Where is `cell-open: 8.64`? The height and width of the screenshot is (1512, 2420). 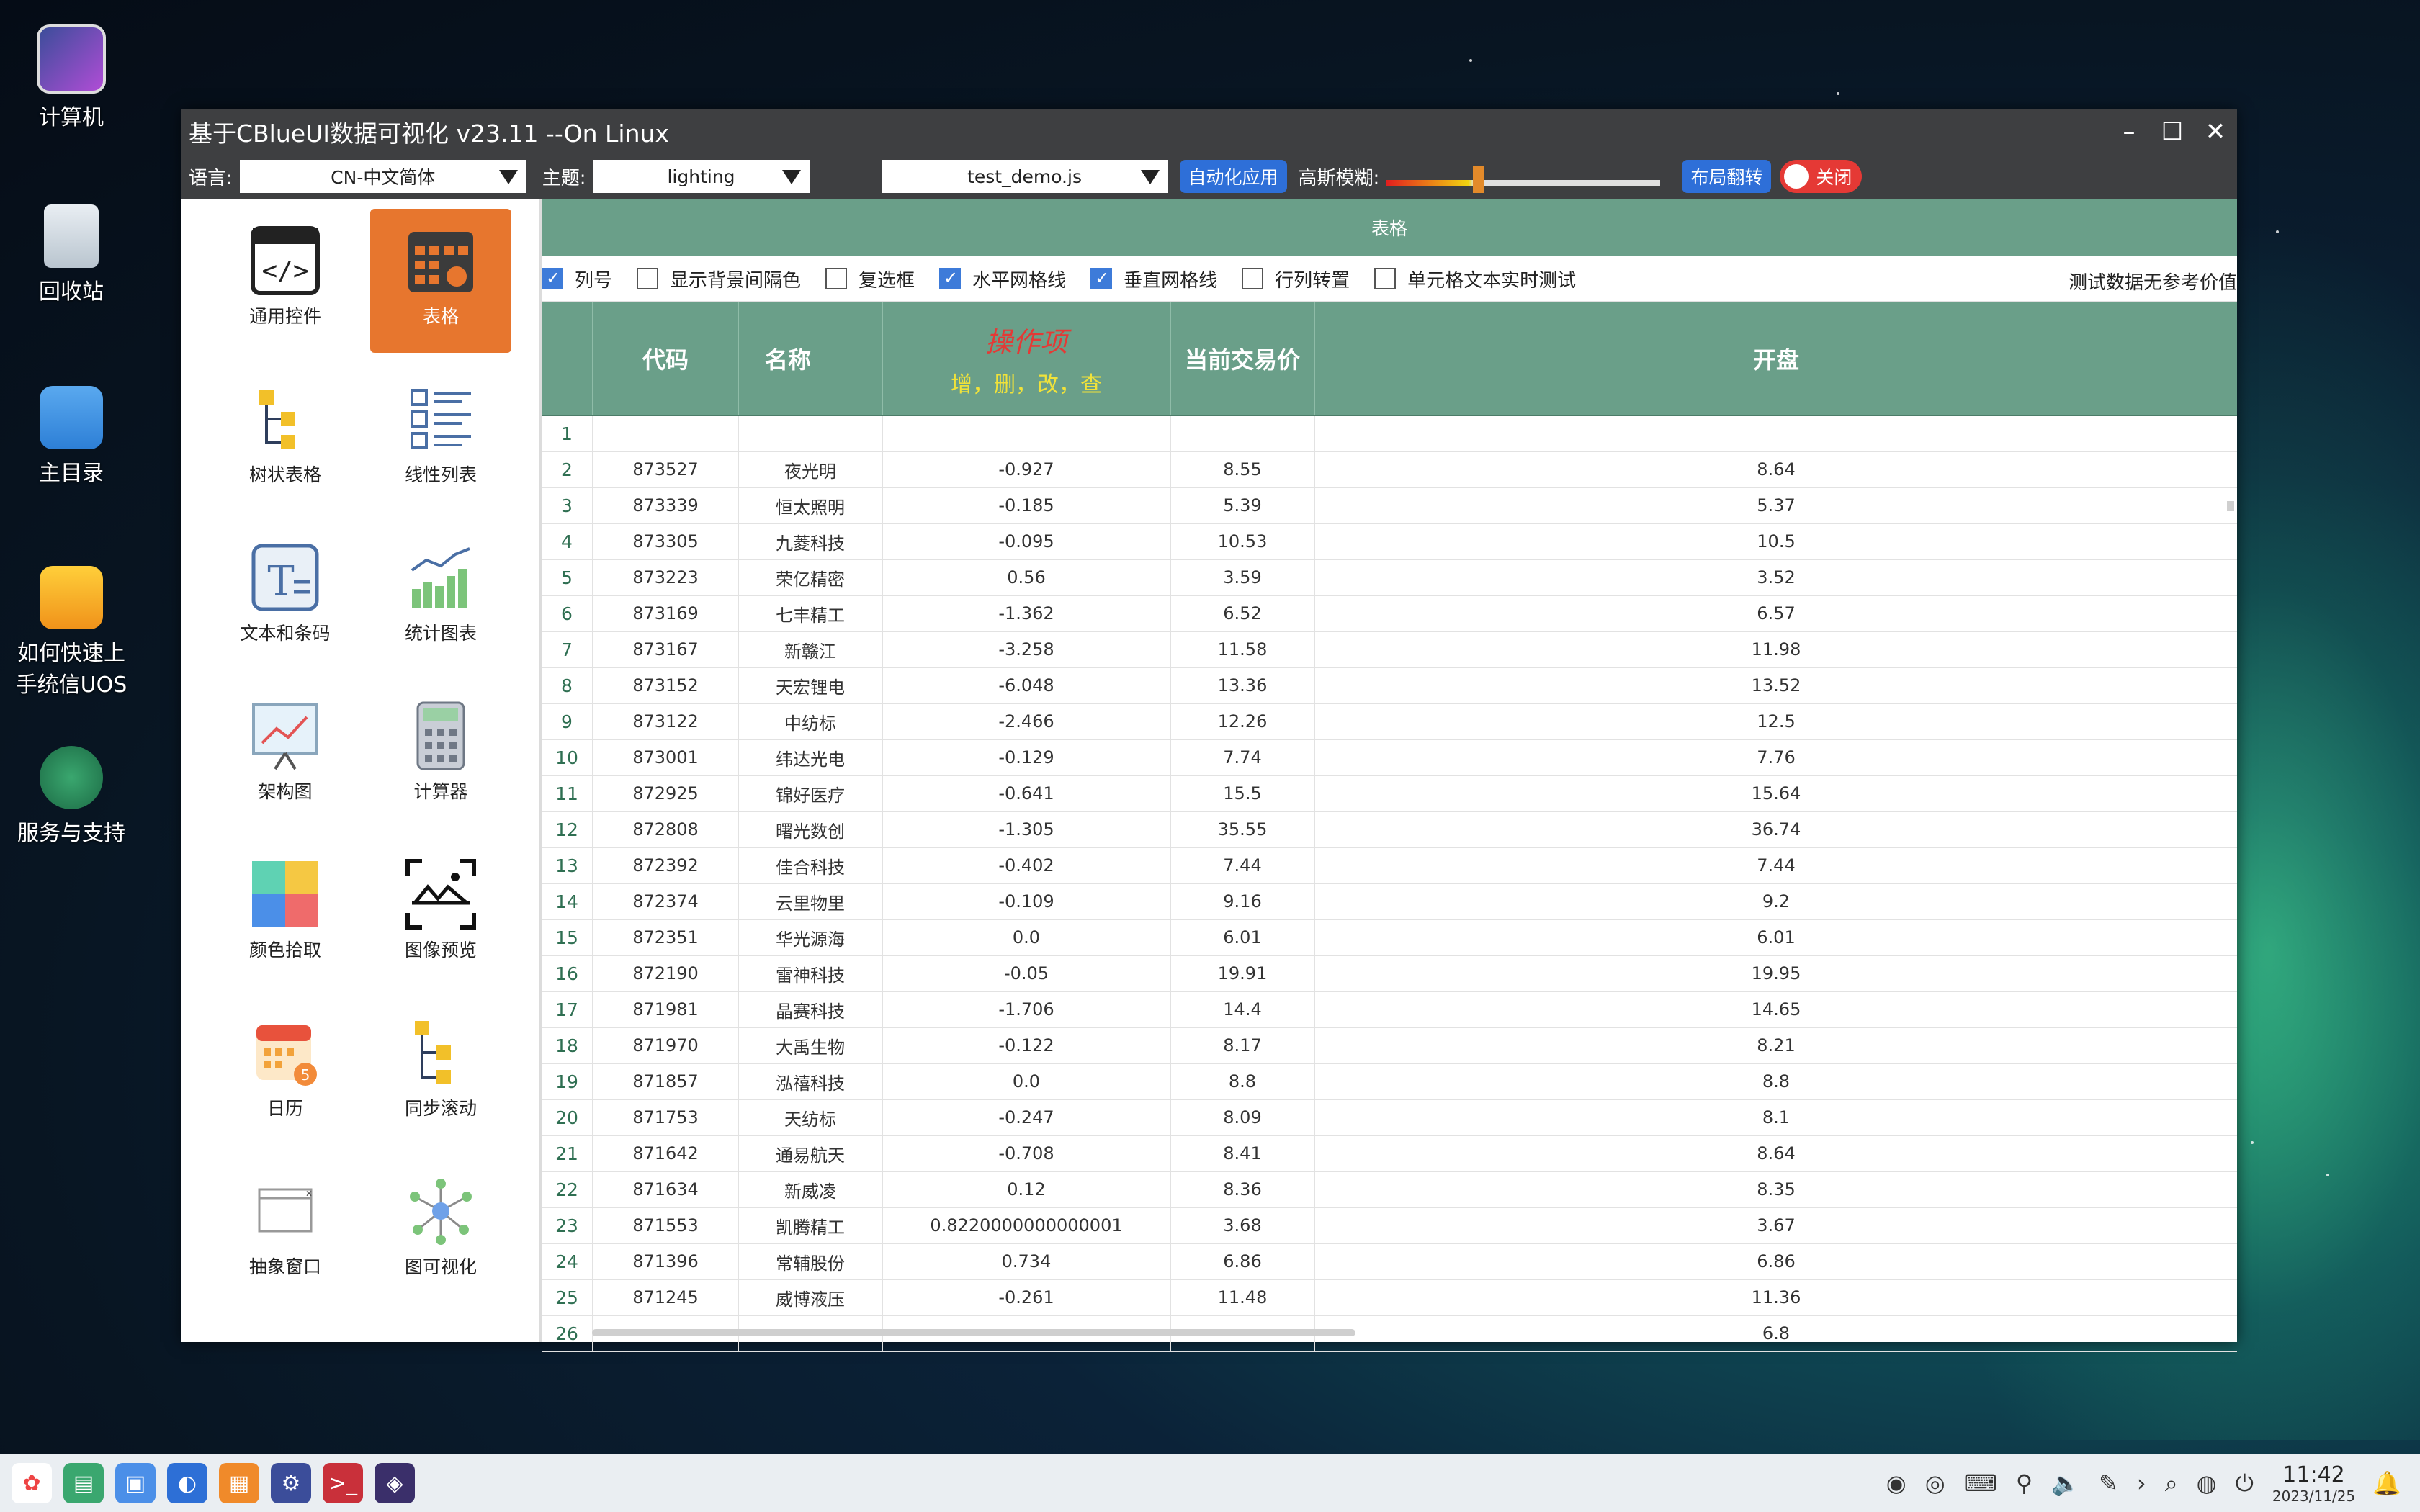
cell-open: 8.64 is located at coordinates (1776, 1153).